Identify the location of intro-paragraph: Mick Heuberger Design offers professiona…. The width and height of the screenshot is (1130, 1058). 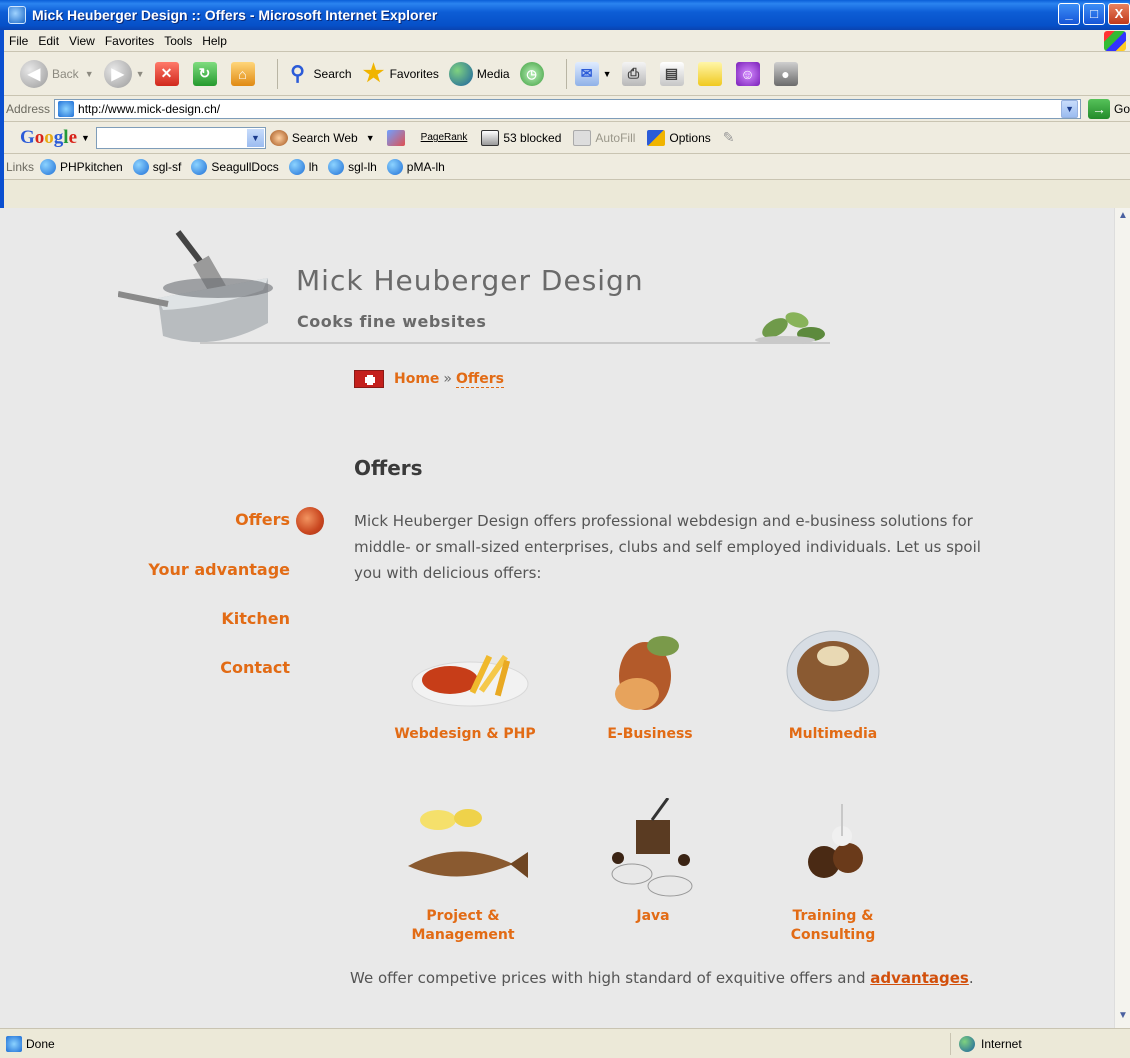
(667, 547).